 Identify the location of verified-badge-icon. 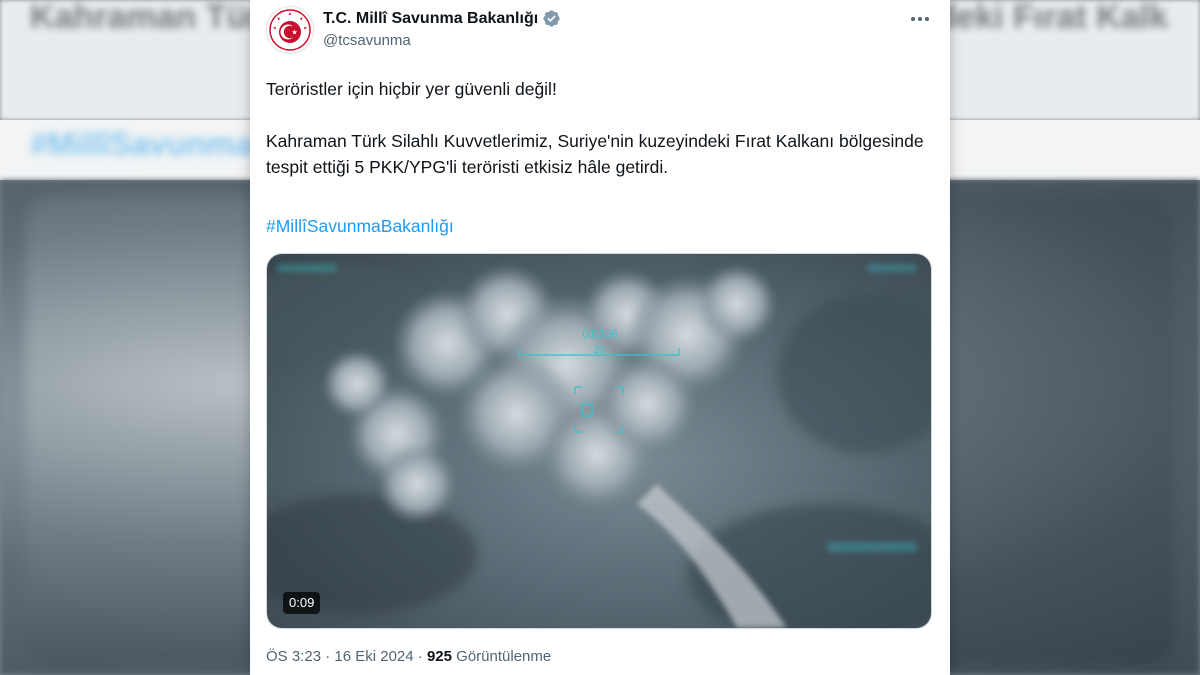
(551, 18).